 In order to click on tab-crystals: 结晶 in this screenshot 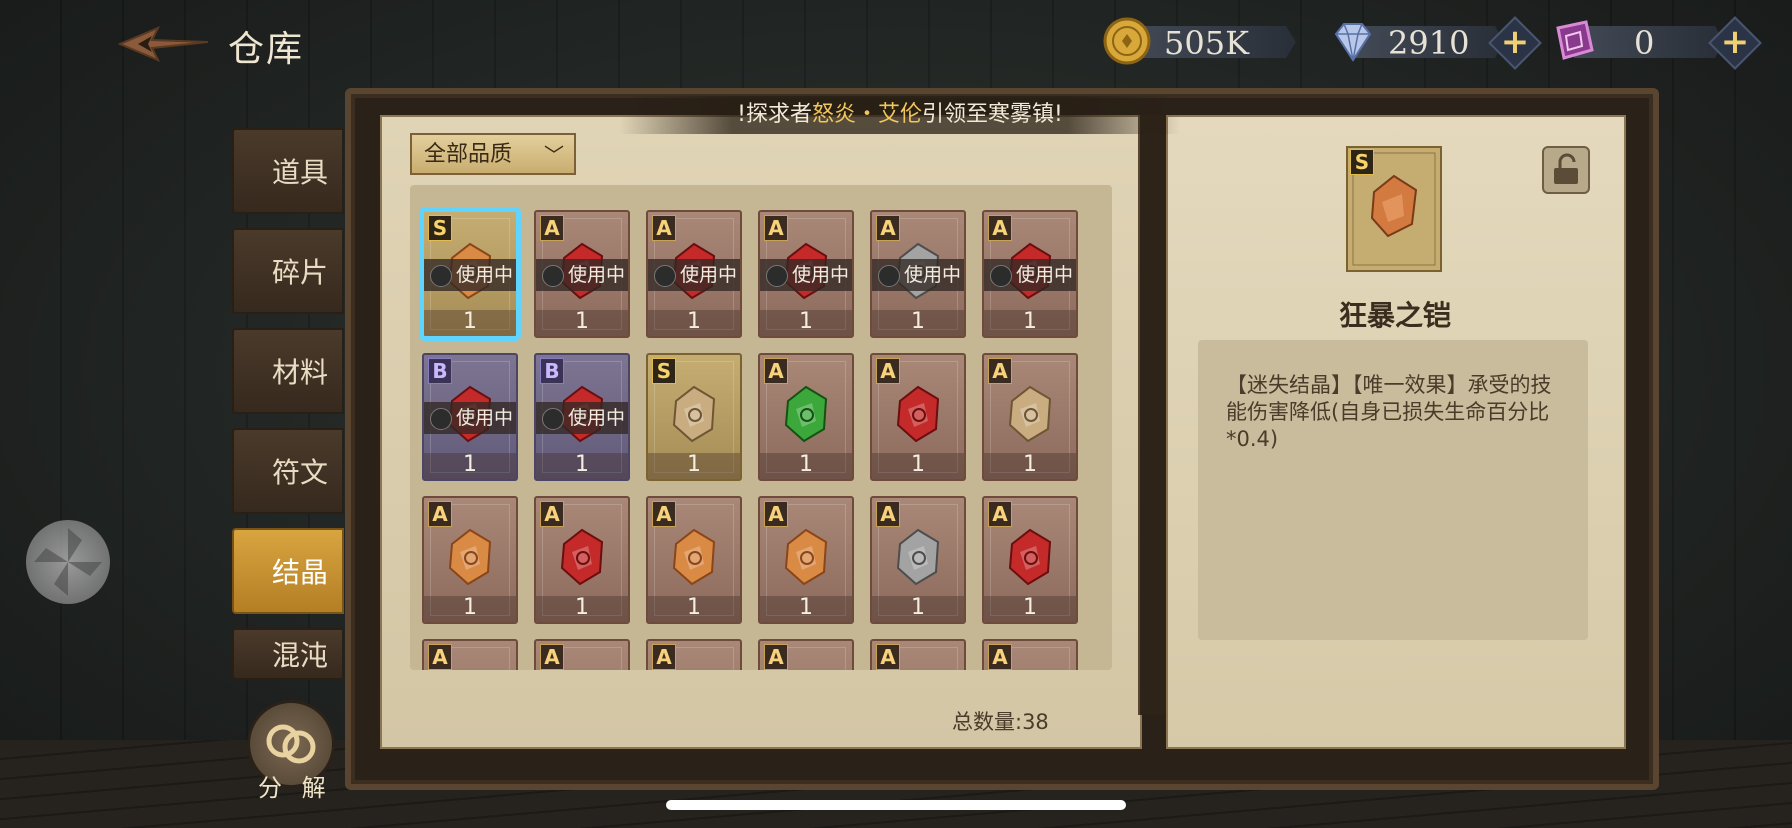, I will do `click(288, 571)`.